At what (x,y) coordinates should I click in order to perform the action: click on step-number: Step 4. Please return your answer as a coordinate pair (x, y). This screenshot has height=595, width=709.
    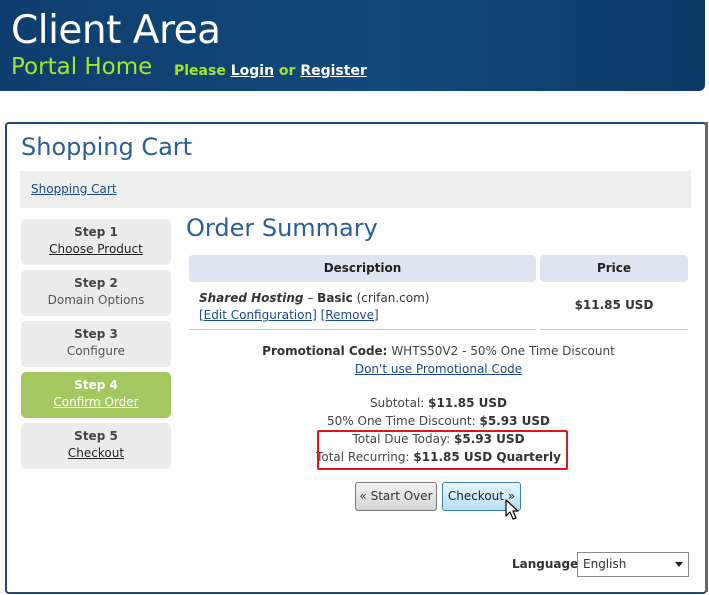
    Looking at the image, I should click on (96, 385).